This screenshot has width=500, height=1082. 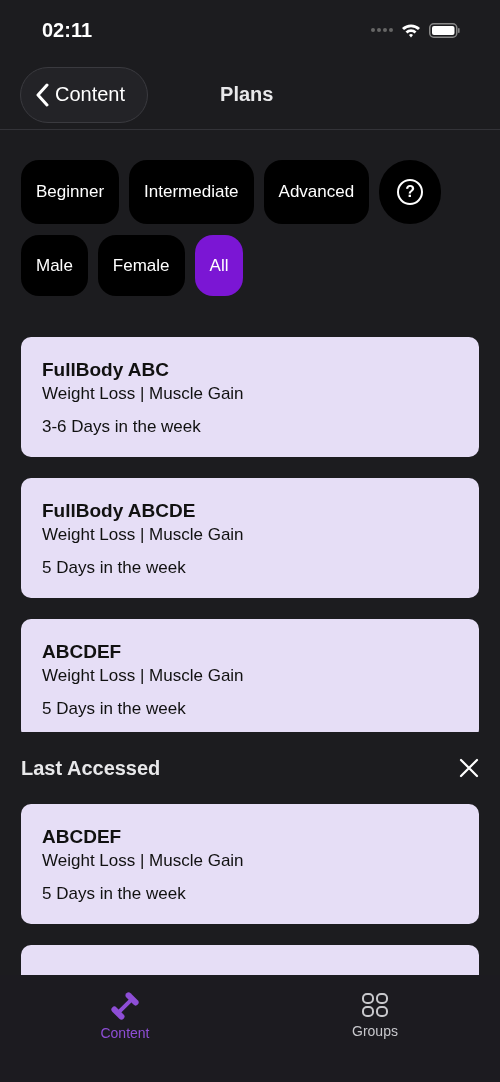 I want to click on plan-title: FullBody ABCDE, so click(x=119, y=511).